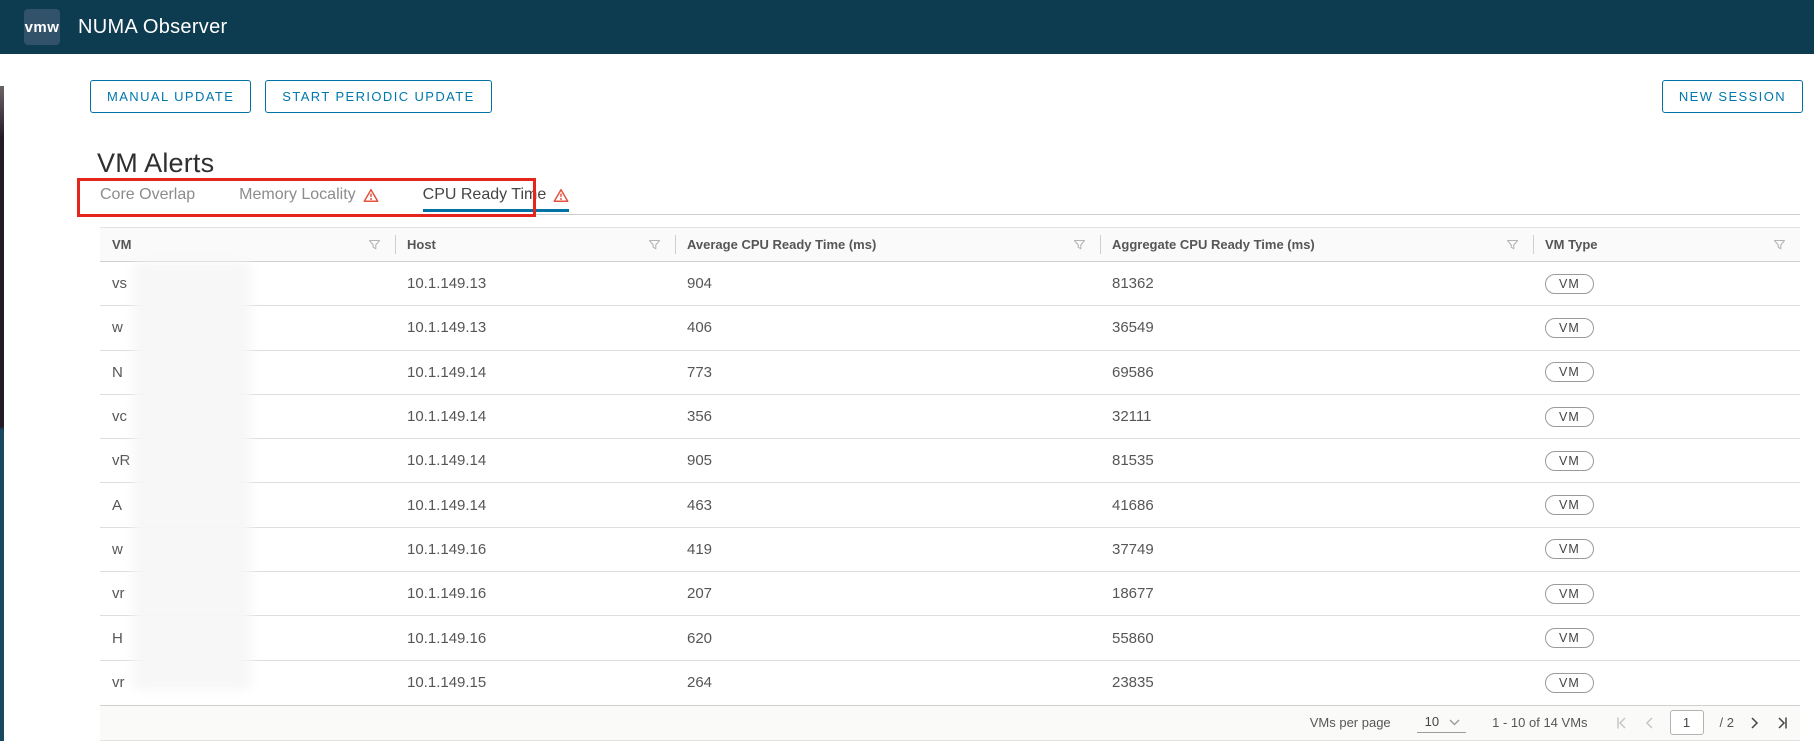 The image size is (1814, 741). Describe the element at coordinates (119, 284) in the screenshot. I see `cell-vm-name: vs` at that location.